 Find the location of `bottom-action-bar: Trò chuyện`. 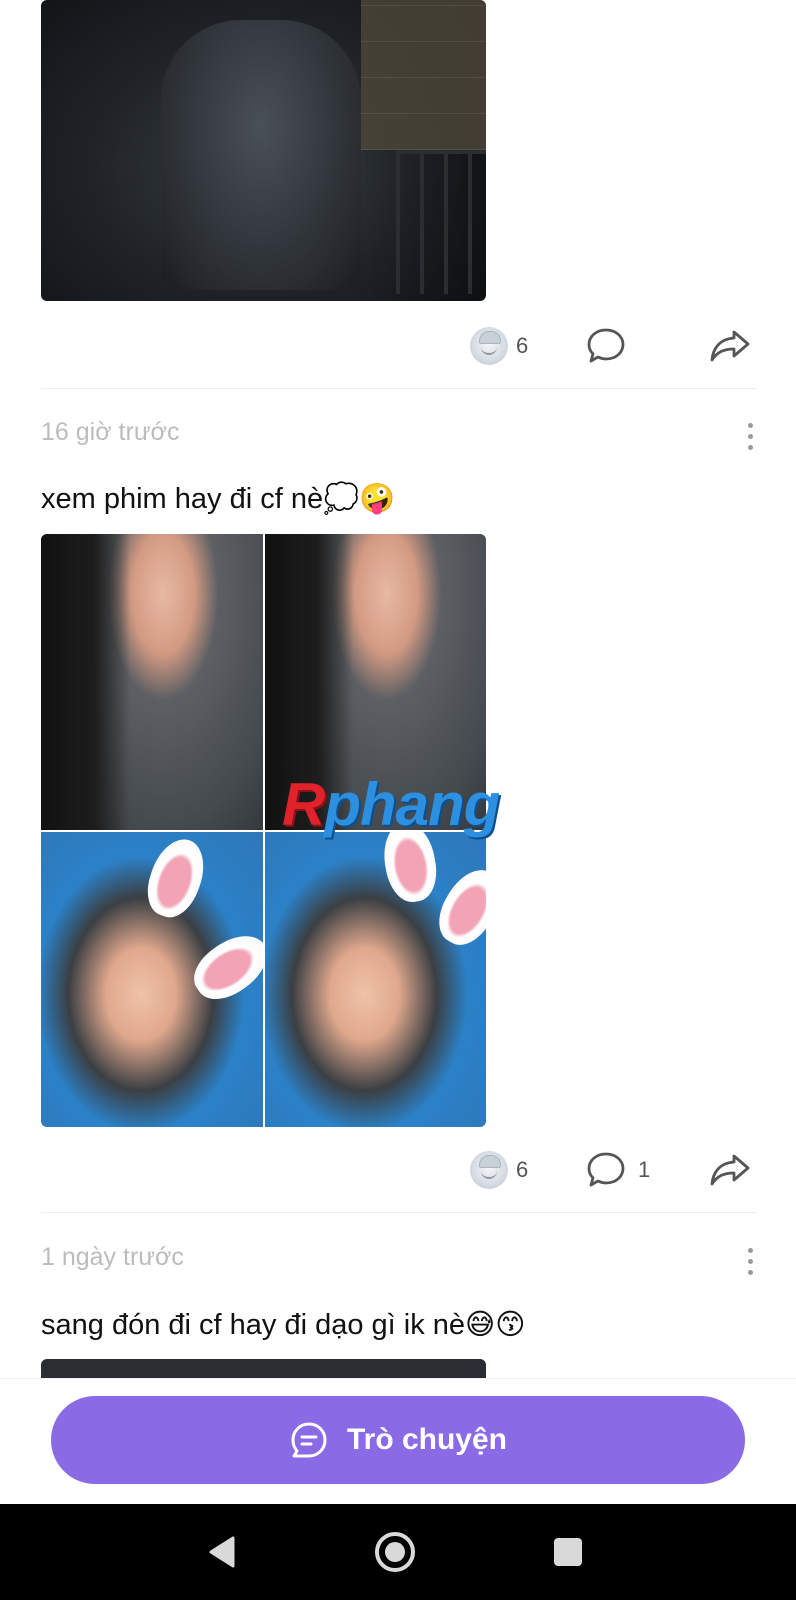

bottom-action-bar: Trò chuyện is located at coordinates (398, 1441).